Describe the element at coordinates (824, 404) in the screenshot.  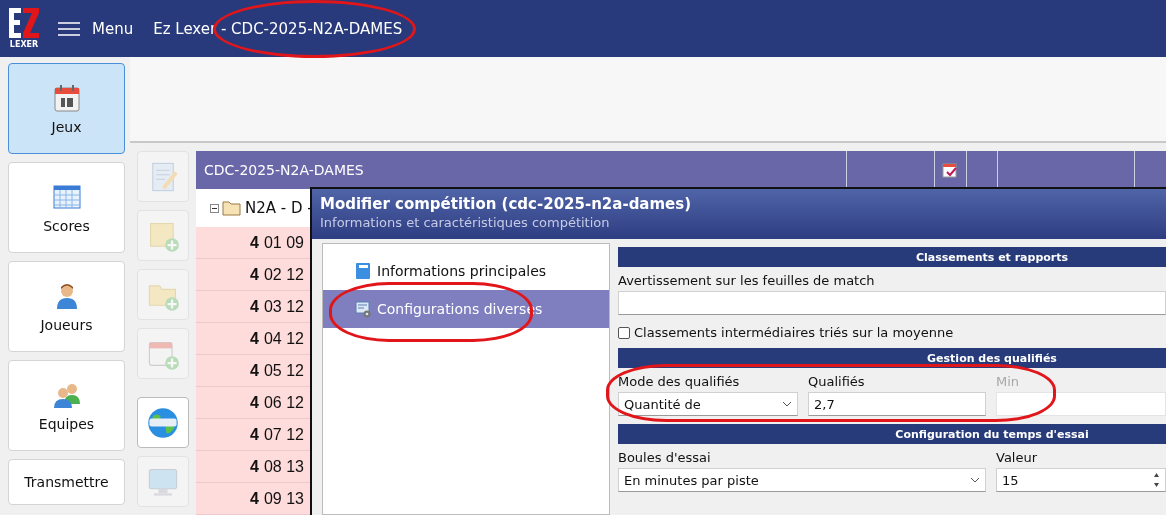
I see `field-value: 2,7` at that location.